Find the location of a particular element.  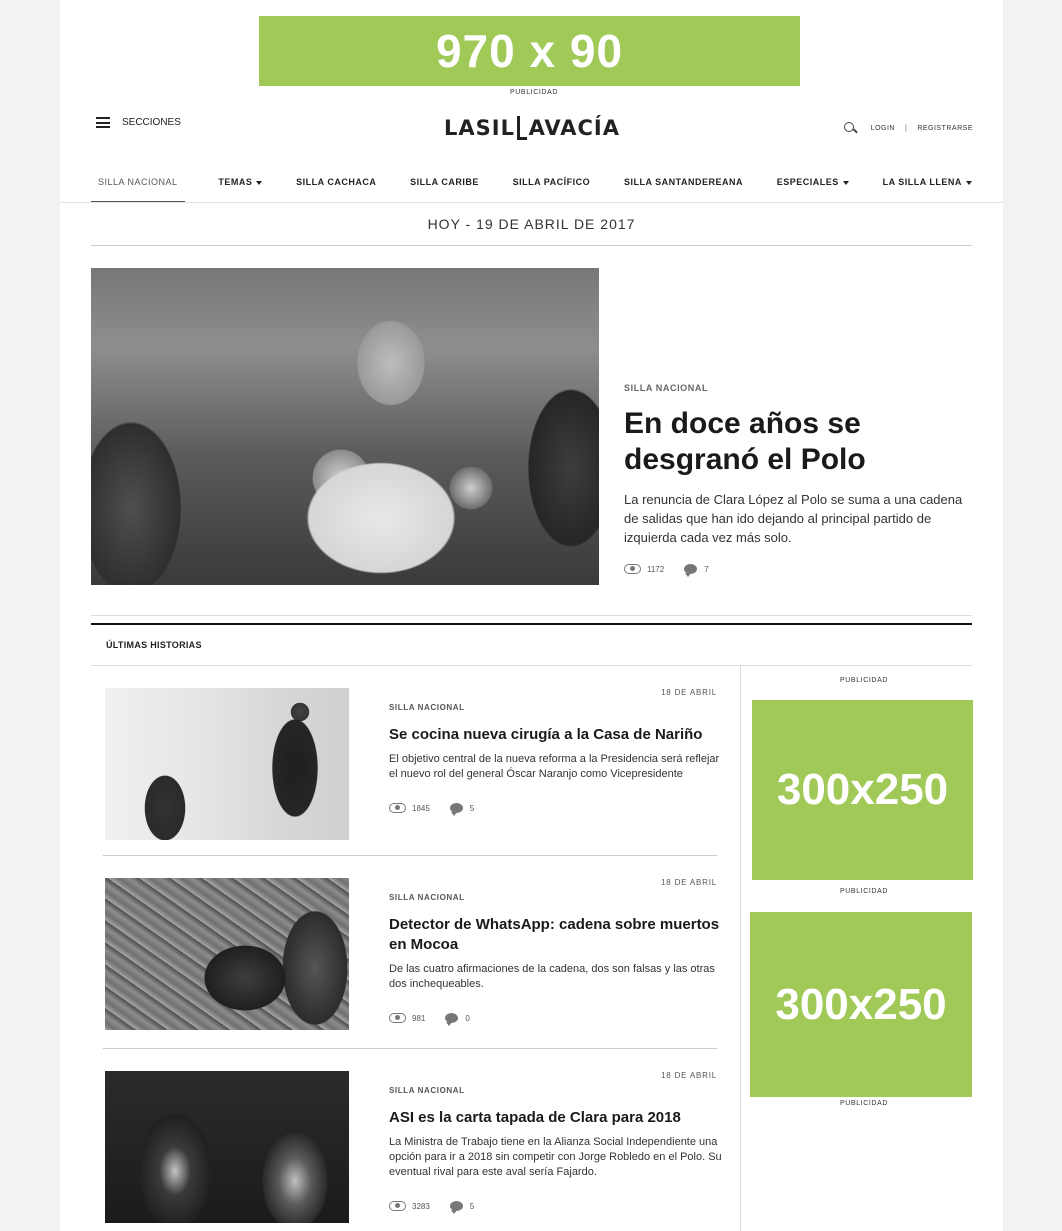

search-icon is located at coordinates (850, 128).